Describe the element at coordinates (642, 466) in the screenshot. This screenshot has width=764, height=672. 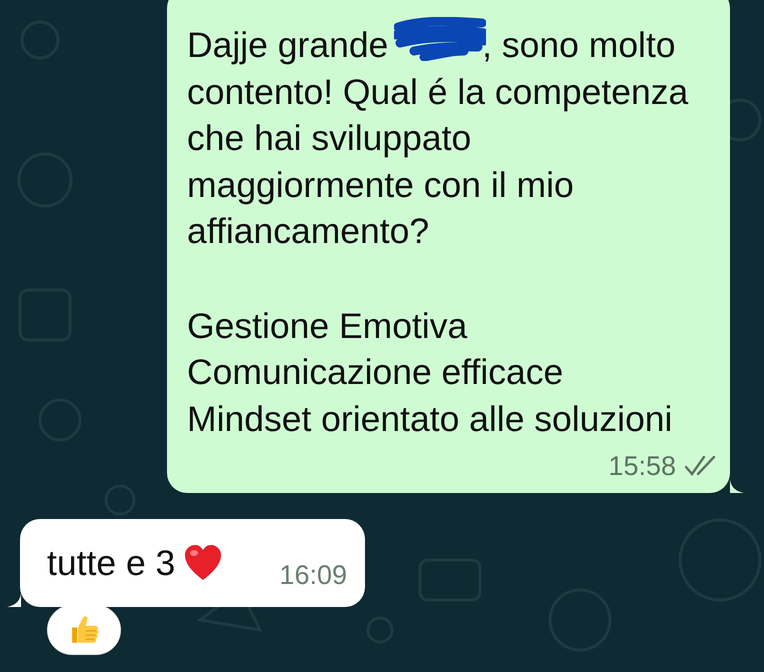
I see `timestamp: 15:58` at that location.